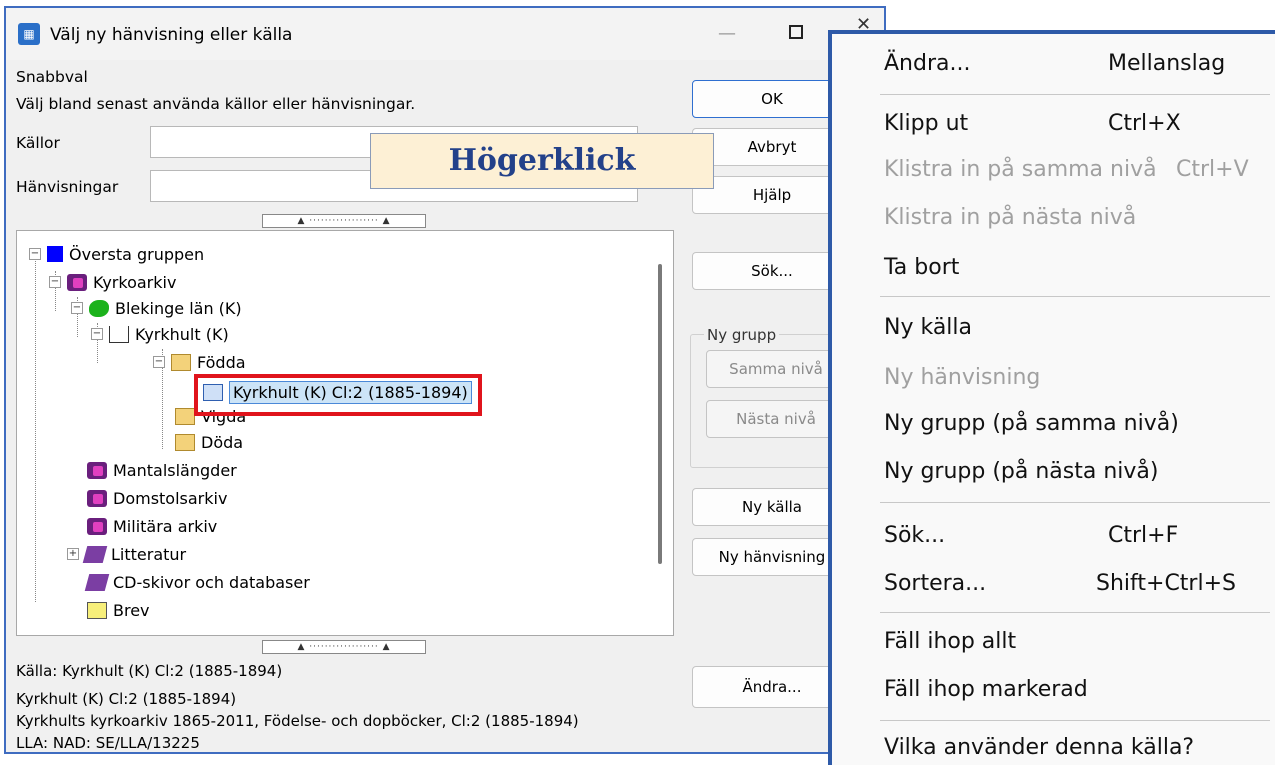 The width and height of the screenshot is (1275, 765). Describe the element at coordinates (776, 369) in the screenshot. I see `same-level-button: Samma nivå` at that location.